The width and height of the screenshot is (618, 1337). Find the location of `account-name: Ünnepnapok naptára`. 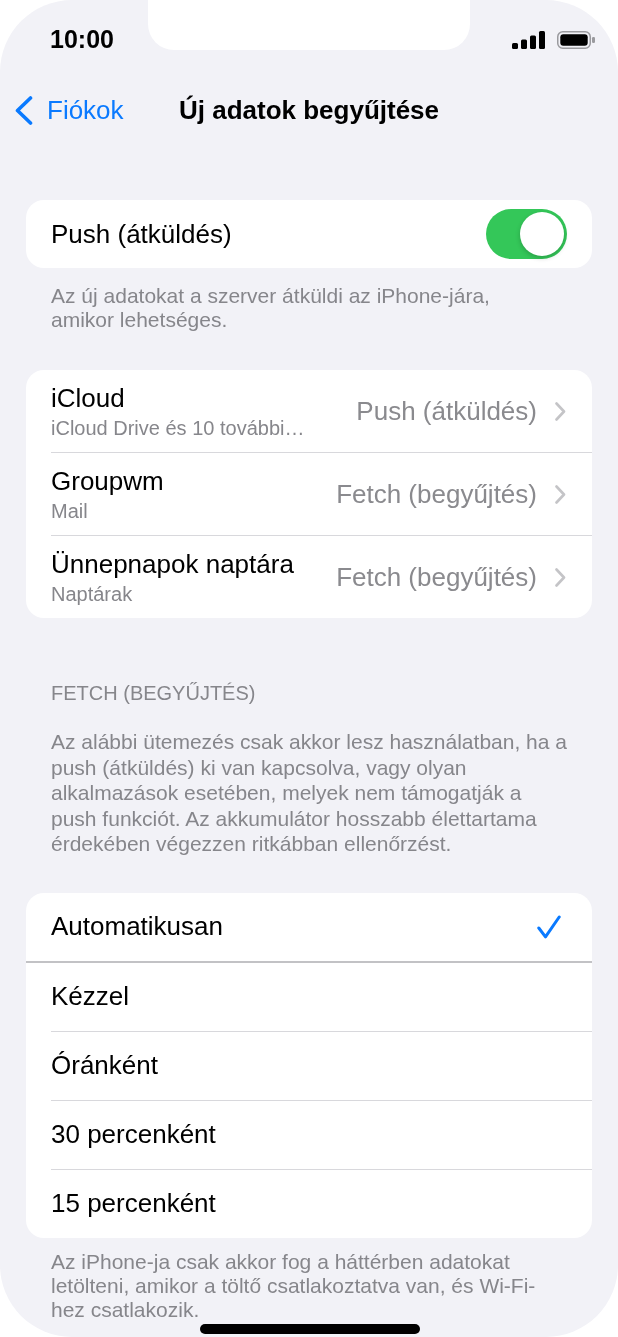

account-name: Ünnepnapok naptára is located at coordinates (173, 563).